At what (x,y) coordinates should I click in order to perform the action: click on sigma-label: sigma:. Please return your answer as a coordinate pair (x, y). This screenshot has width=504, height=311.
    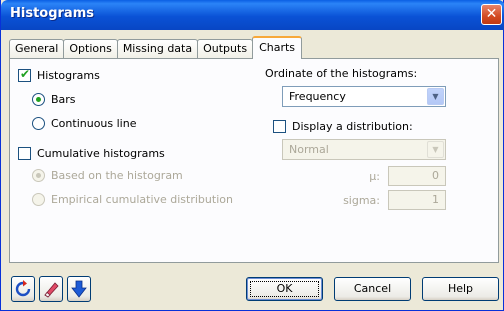
    Looking at the image, I should click on (361, 200).